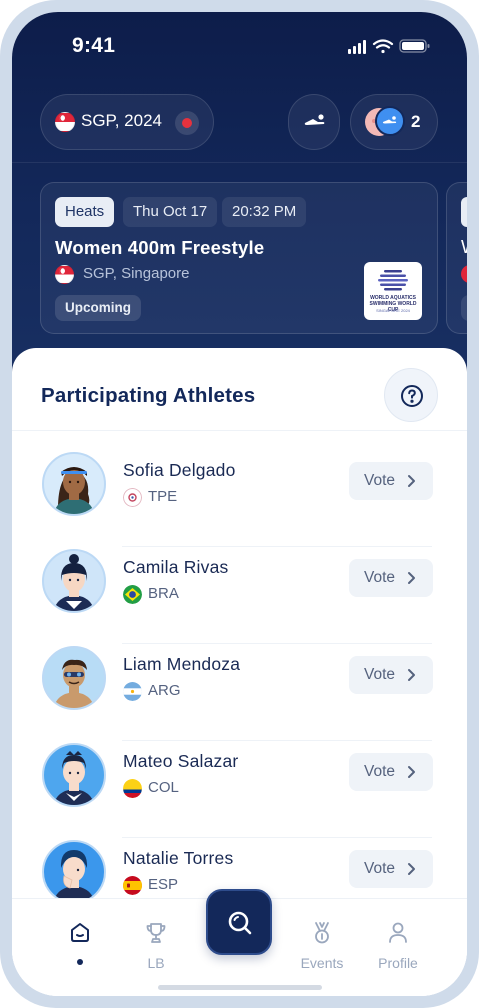  Describe the element at coordinates (383, 46) in the screenshot. I see `wifi-icon` at that location.